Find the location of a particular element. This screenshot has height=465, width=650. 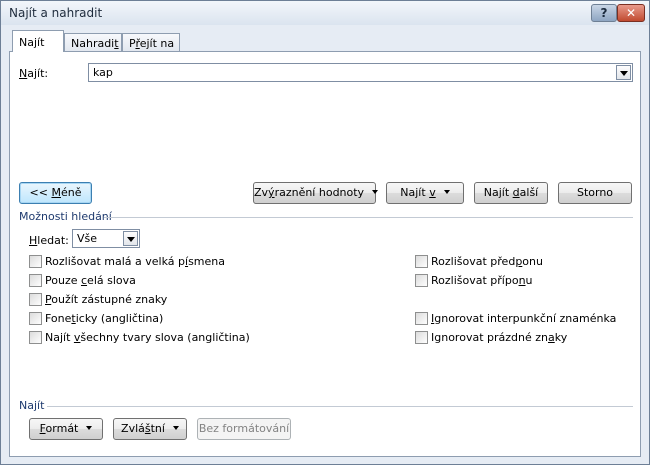

find-input-value: kap is located at coordinates (103, 72).